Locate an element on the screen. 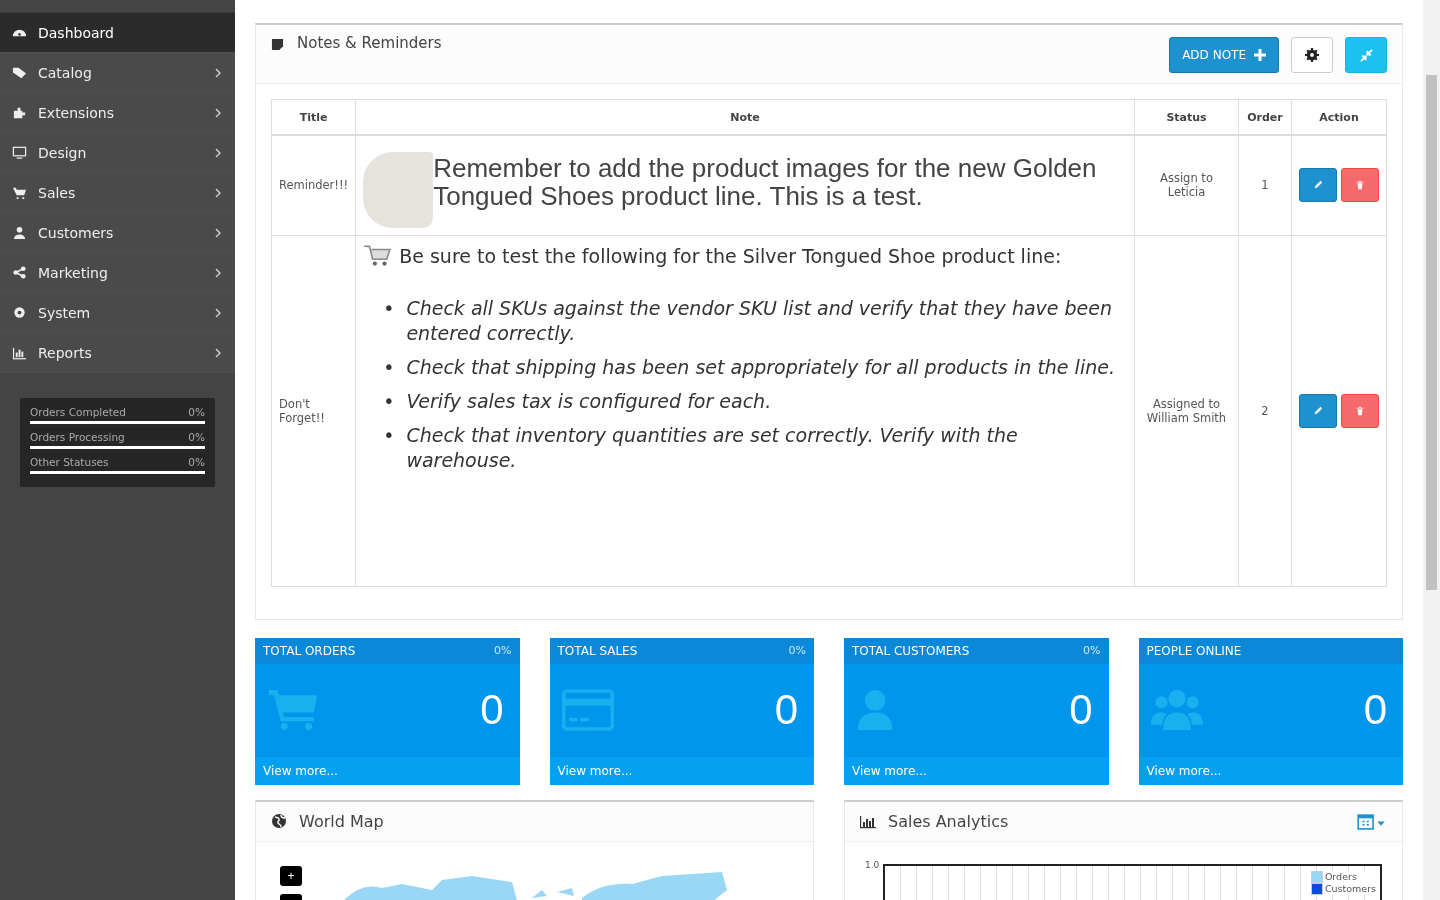 The height and width of the screenshot is (900, 1440). order-cell: 2 is located at coordinates (1265, 410).